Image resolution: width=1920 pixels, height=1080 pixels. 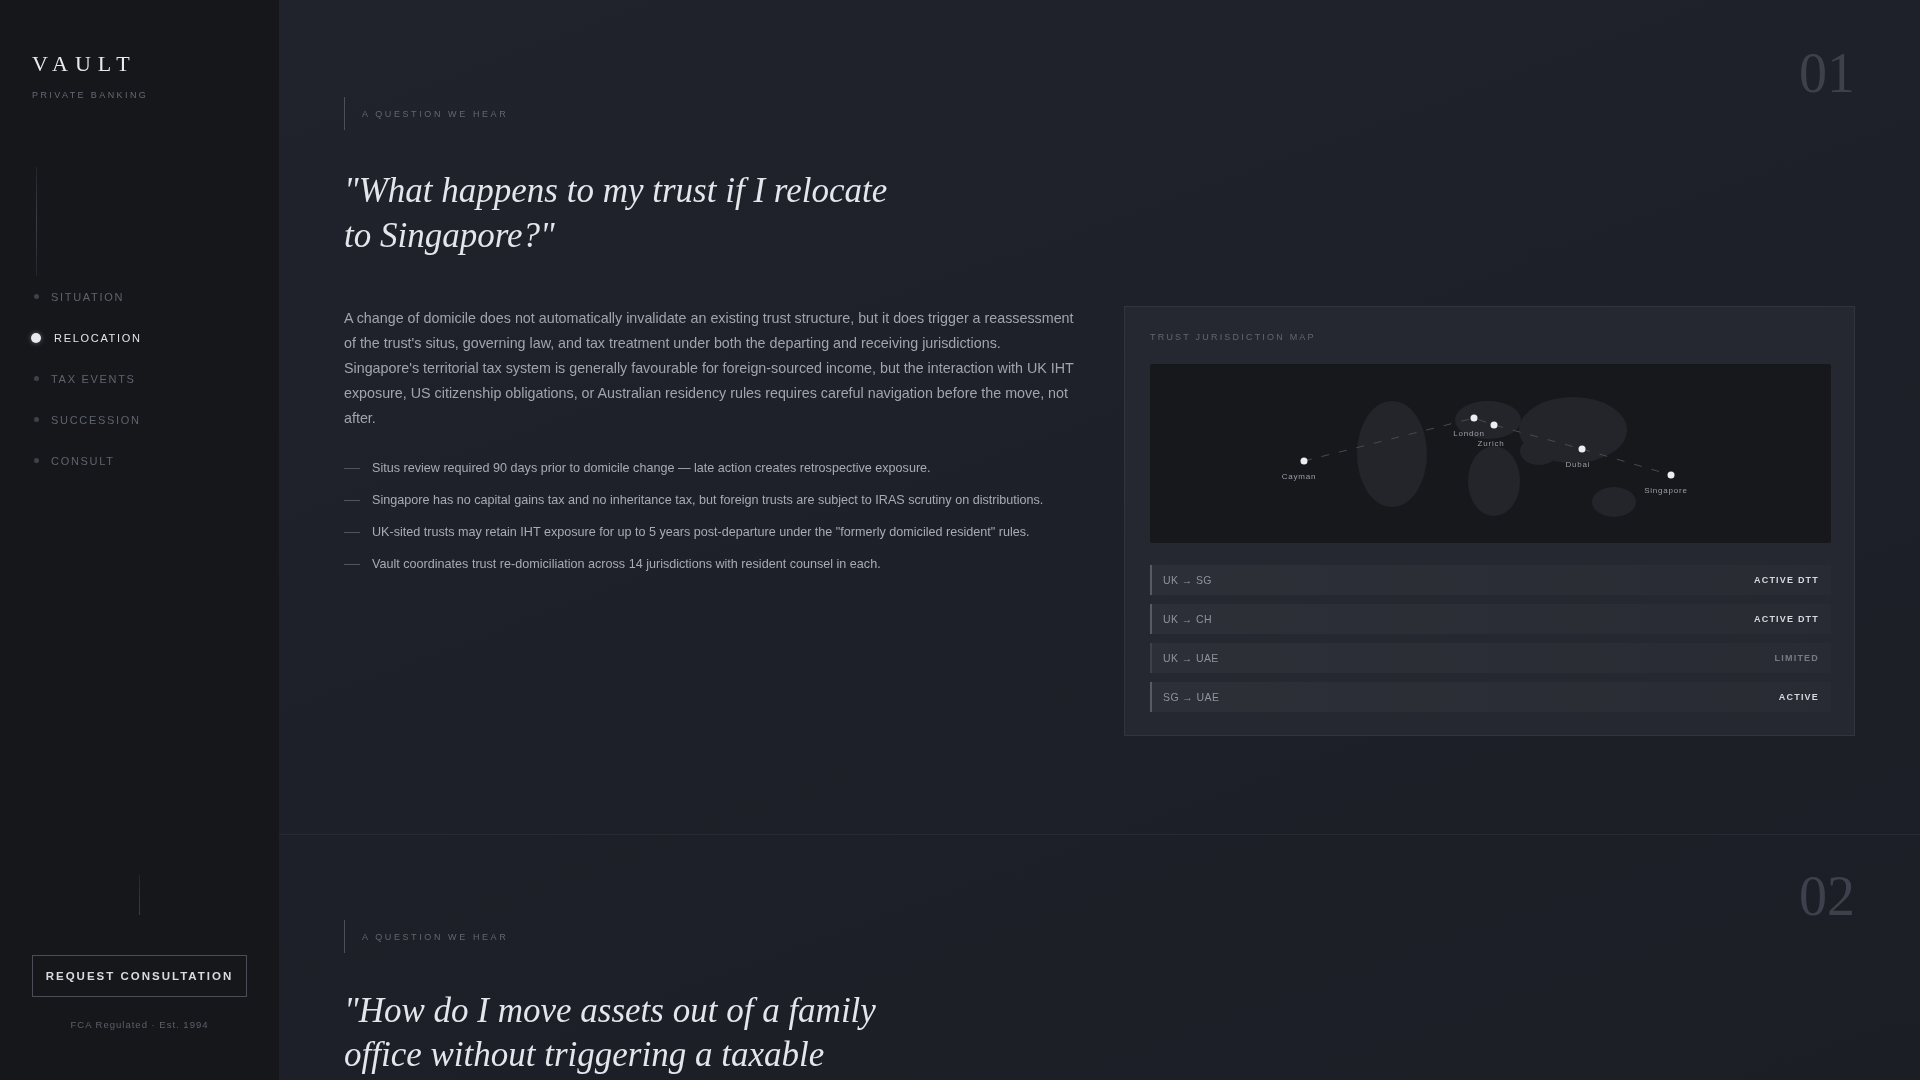 I want to click on logo: VAULT, so click(x=84, y=64).